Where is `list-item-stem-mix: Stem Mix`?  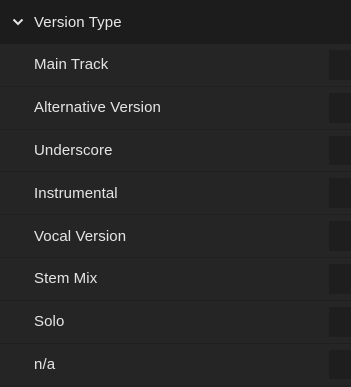
list-item-stem-mix: Stem Mix is located at coordinates (175, 279).